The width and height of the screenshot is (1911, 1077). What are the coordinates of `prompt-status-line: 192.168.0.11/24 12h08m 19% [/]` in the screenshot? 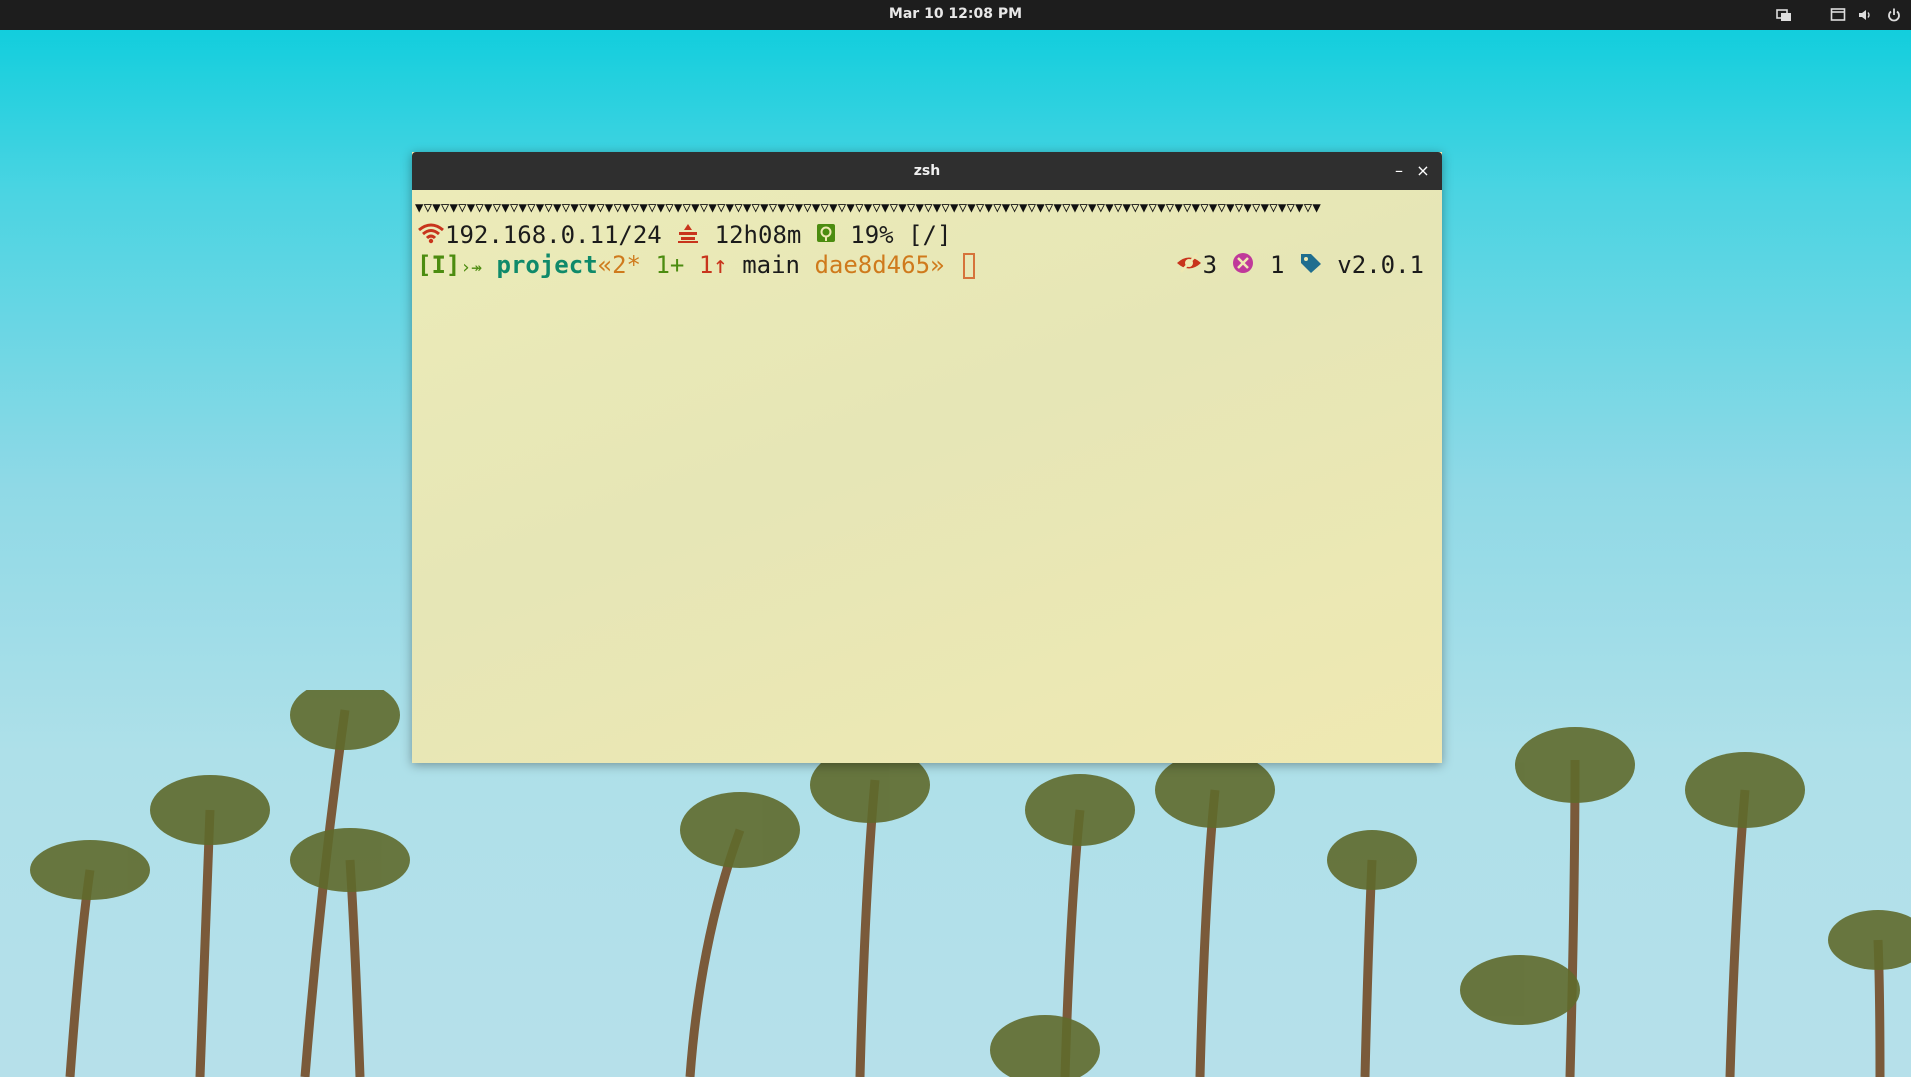 It's located at (684, 235).